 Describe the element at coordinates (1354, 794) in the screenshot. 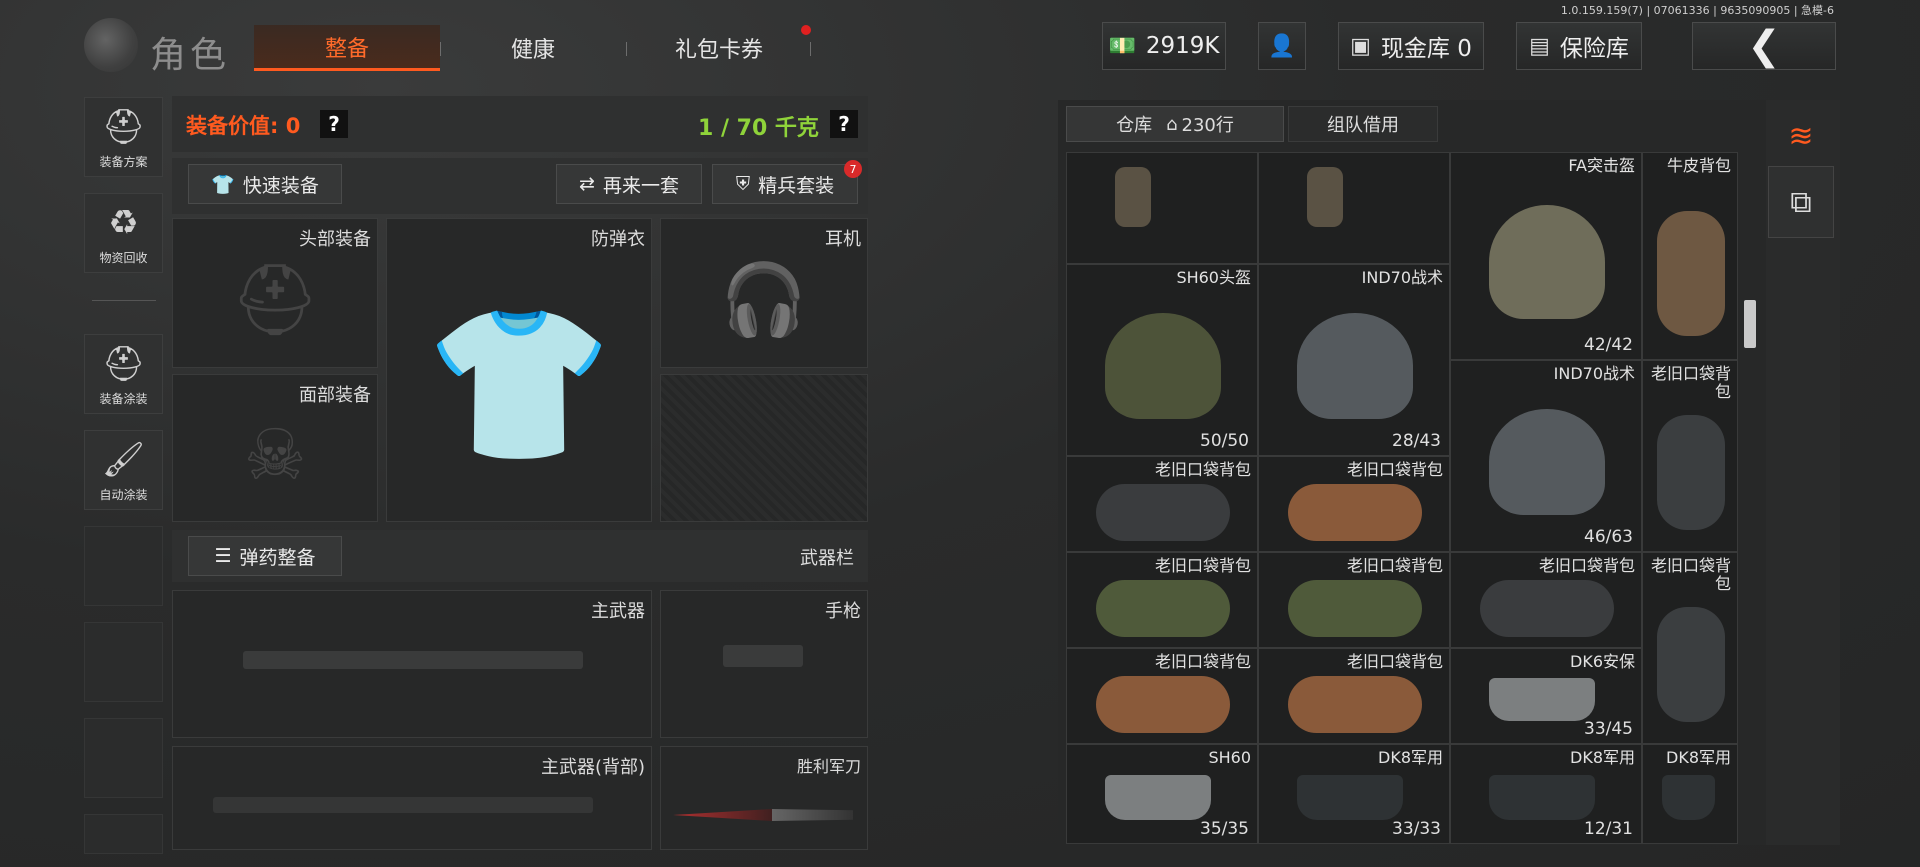

I see `inventory-item: DK8军用 33/33` at that location.